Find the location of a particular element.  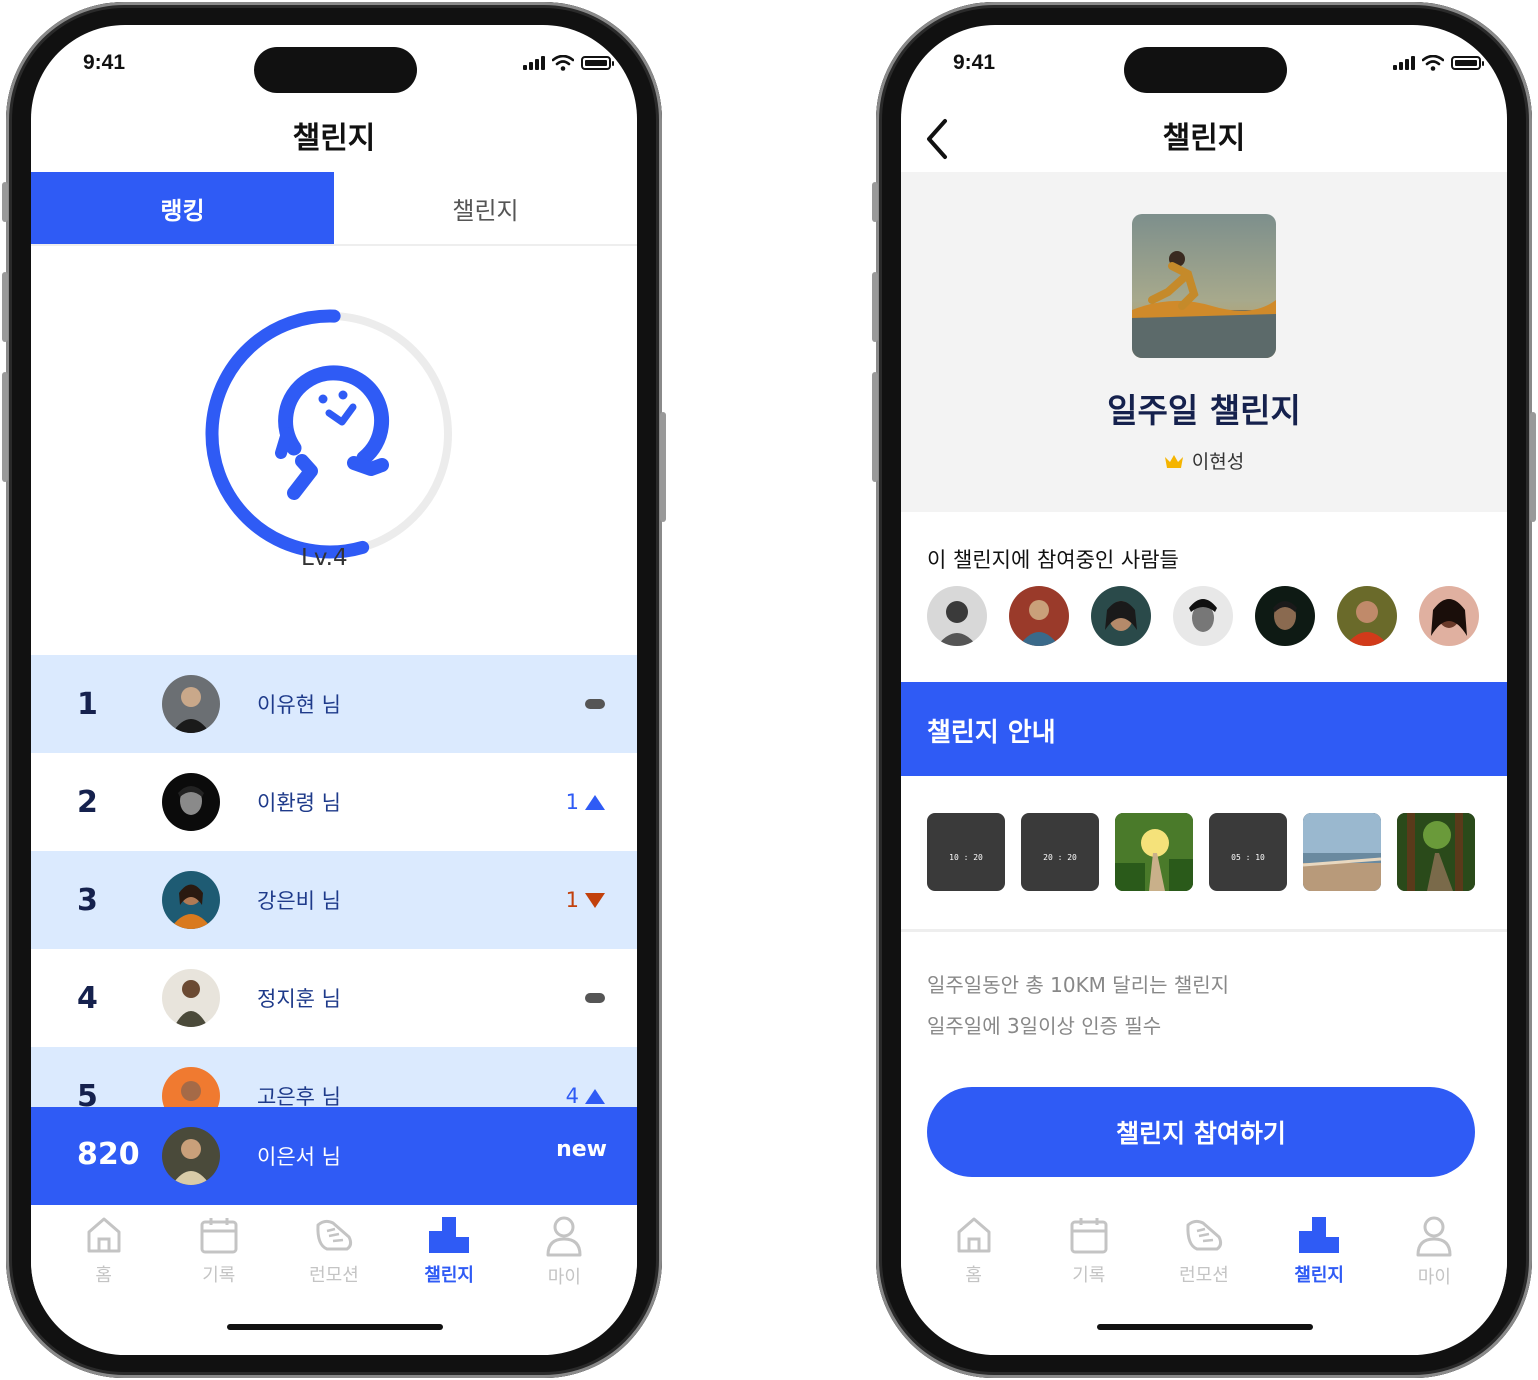

calendar-icon is located at coordinates (219, 1236).